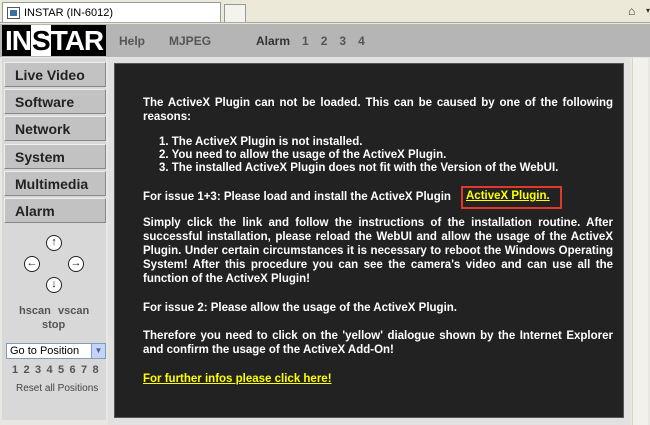 This screenshot has height=425, width=650. Describe the element at coordinates (53, 325) in the screenshot. I see `stop-button: stop` at that location.